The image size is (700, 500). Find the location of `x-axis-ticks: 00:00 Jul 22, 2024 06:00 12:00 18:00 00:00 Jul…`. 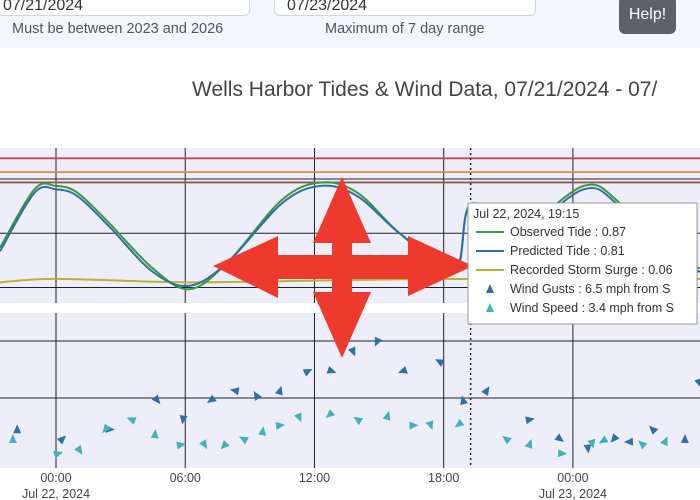

x-axis-ticks: 00:00 Jul 22, 2024 06:00 12:00 18:00 00:00 Jul… is located at coordinates (314, 485).